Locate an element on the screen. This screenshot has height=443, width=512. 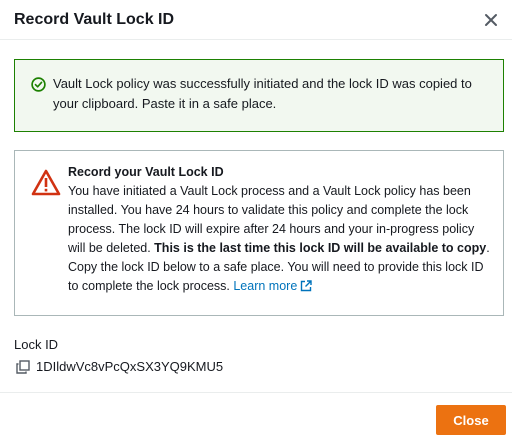
lock-id-row: 1DIldwVc8vPcQxSX3YQ9KMU5 is located at coordinates (119, 366).